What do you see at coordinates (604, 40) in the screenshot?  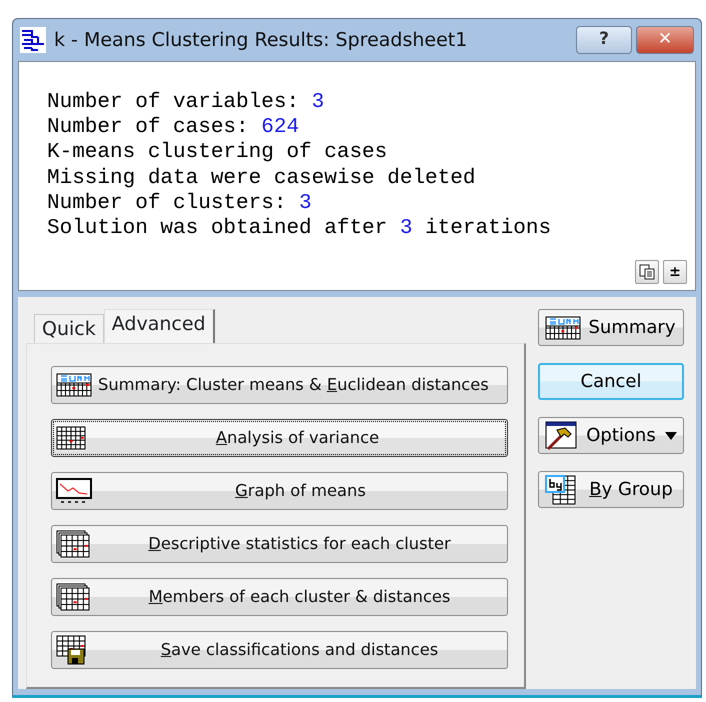 I see `help-button: ?` at bounding box center [604, 40].